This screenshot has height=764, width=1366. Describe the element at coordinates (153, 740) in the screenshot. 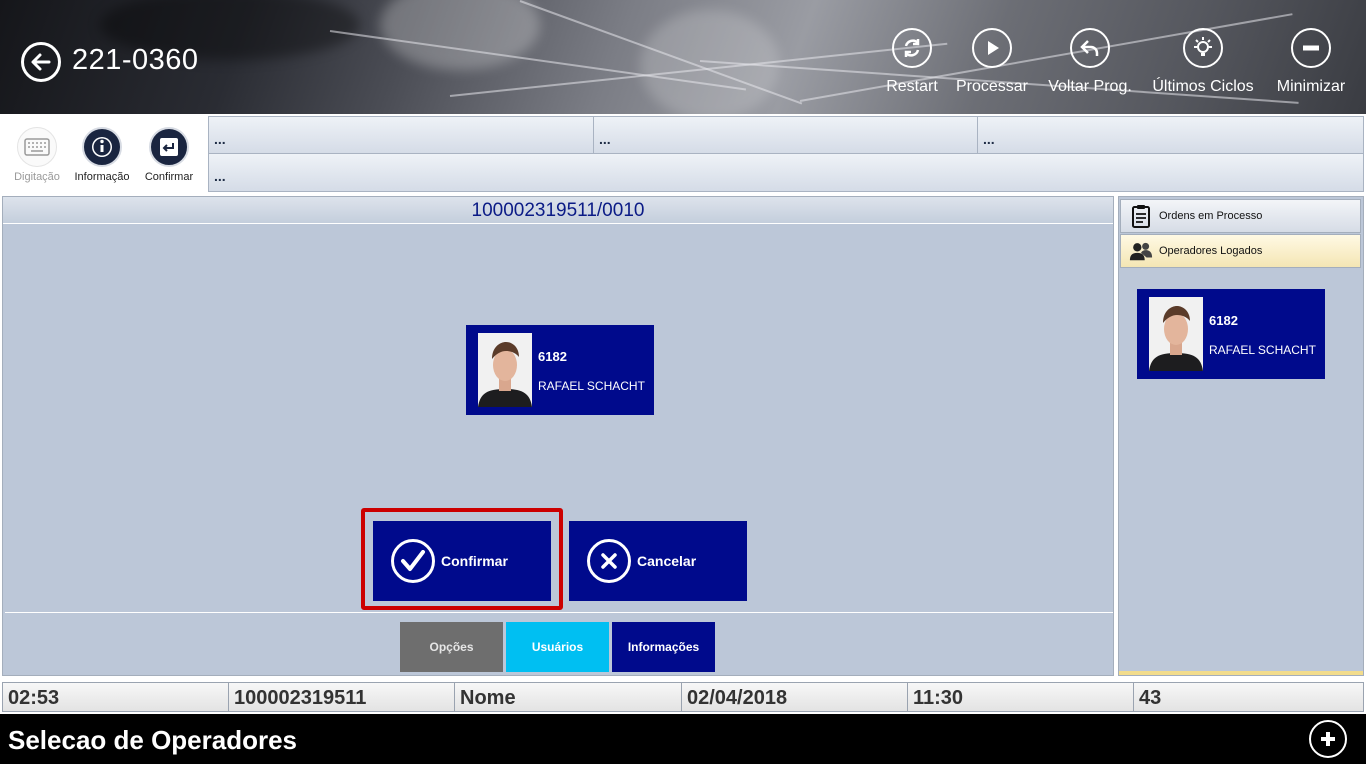

I see `screen-title: Selecao de Operadores` at that location.